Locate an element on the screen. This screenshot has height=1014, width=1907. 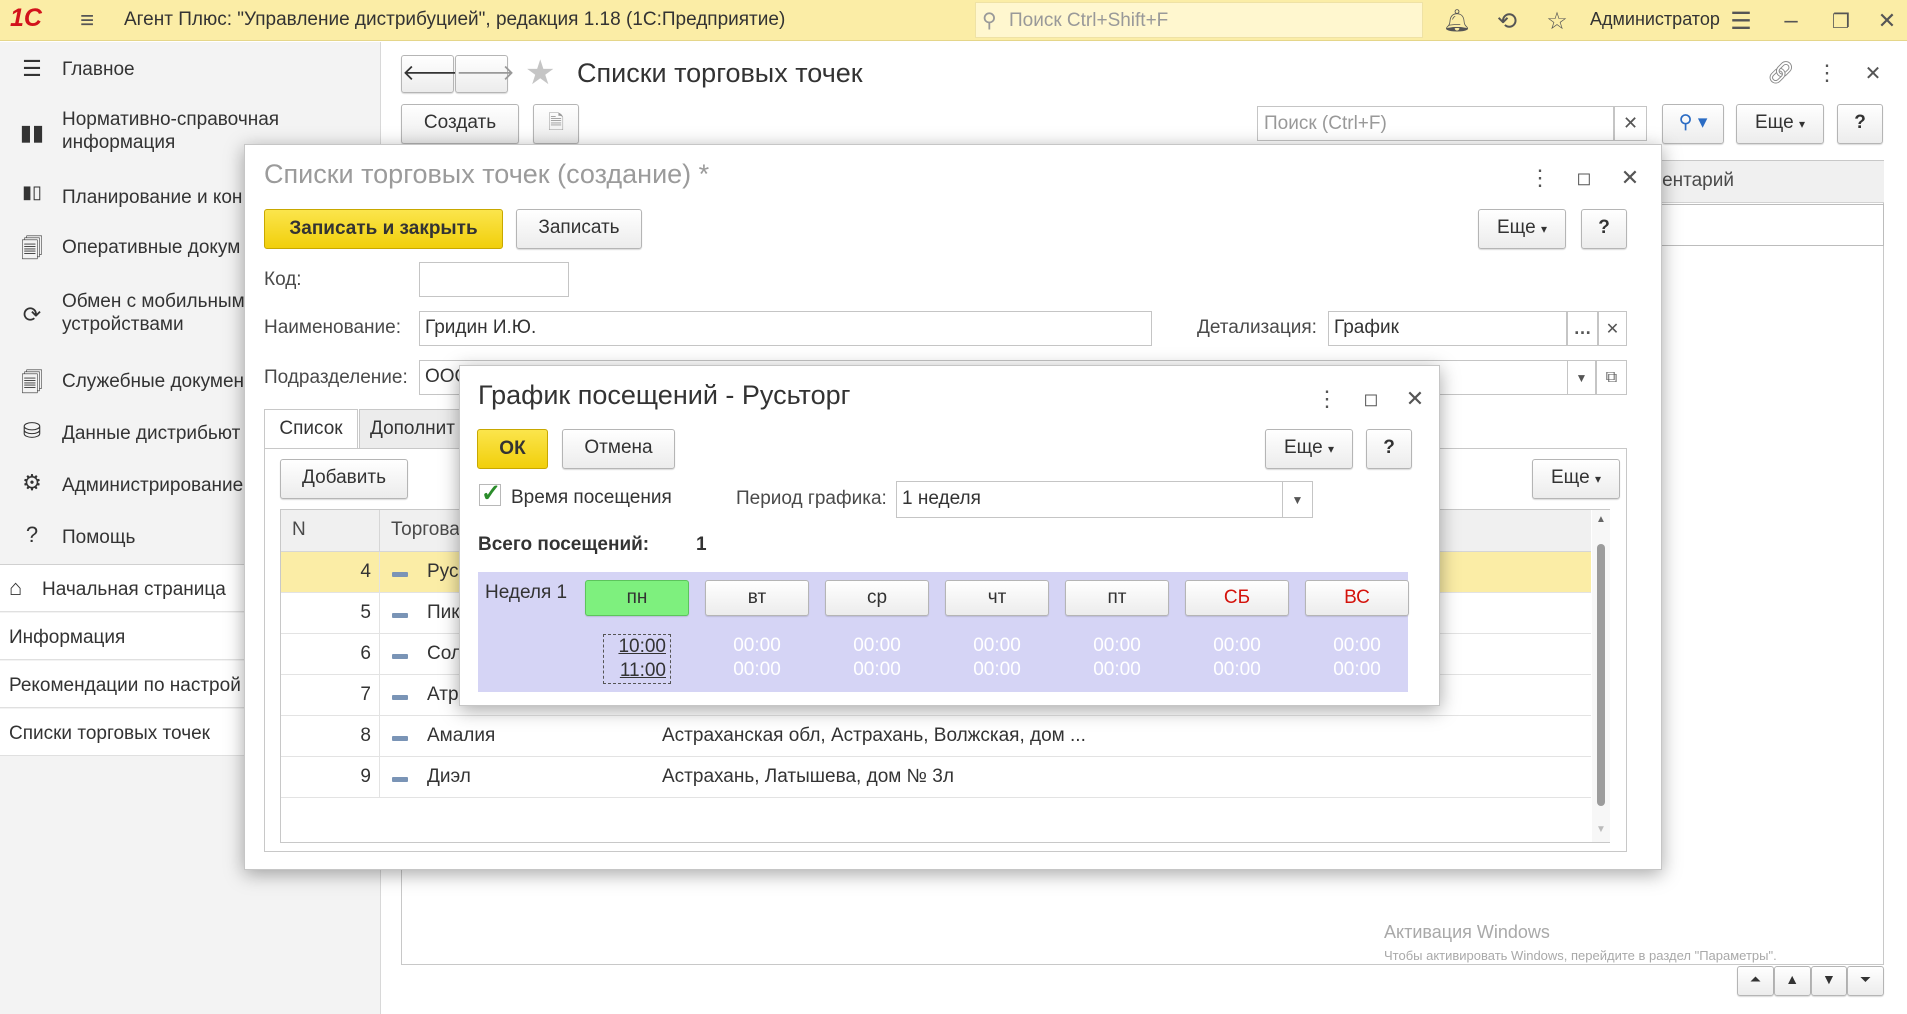
list-help-button: ? is located at coordinates (1860, 124).